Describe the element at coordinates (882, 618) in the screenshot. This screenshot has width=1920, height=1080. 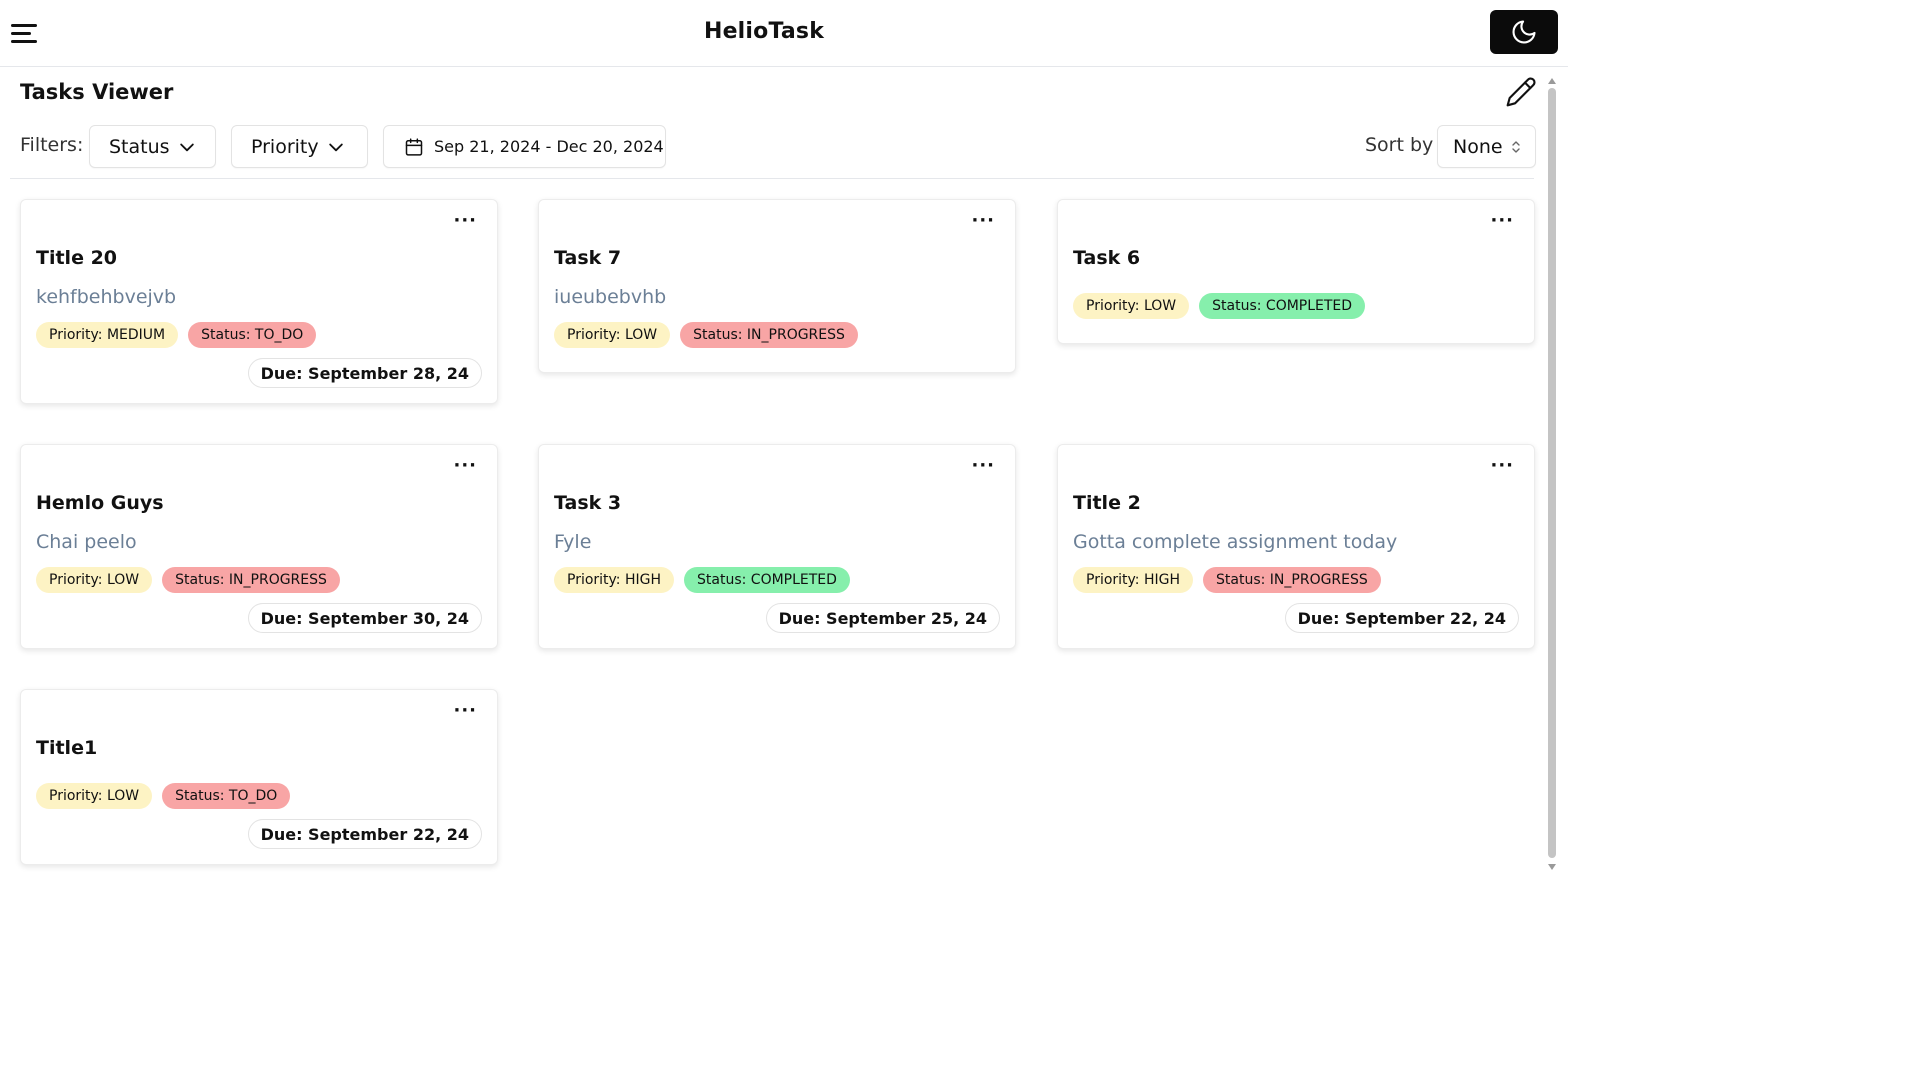
I see `due-date-badge: Due: September 25, 24` at that location.